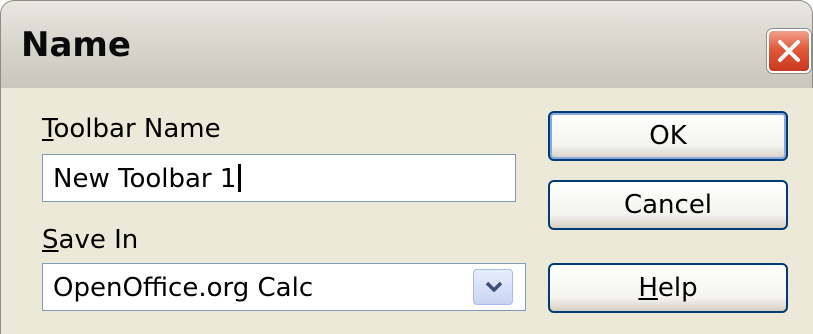 The height and width of the screenshot is (334, 813). I want to click on ok-button: OK, so click(668, 136).